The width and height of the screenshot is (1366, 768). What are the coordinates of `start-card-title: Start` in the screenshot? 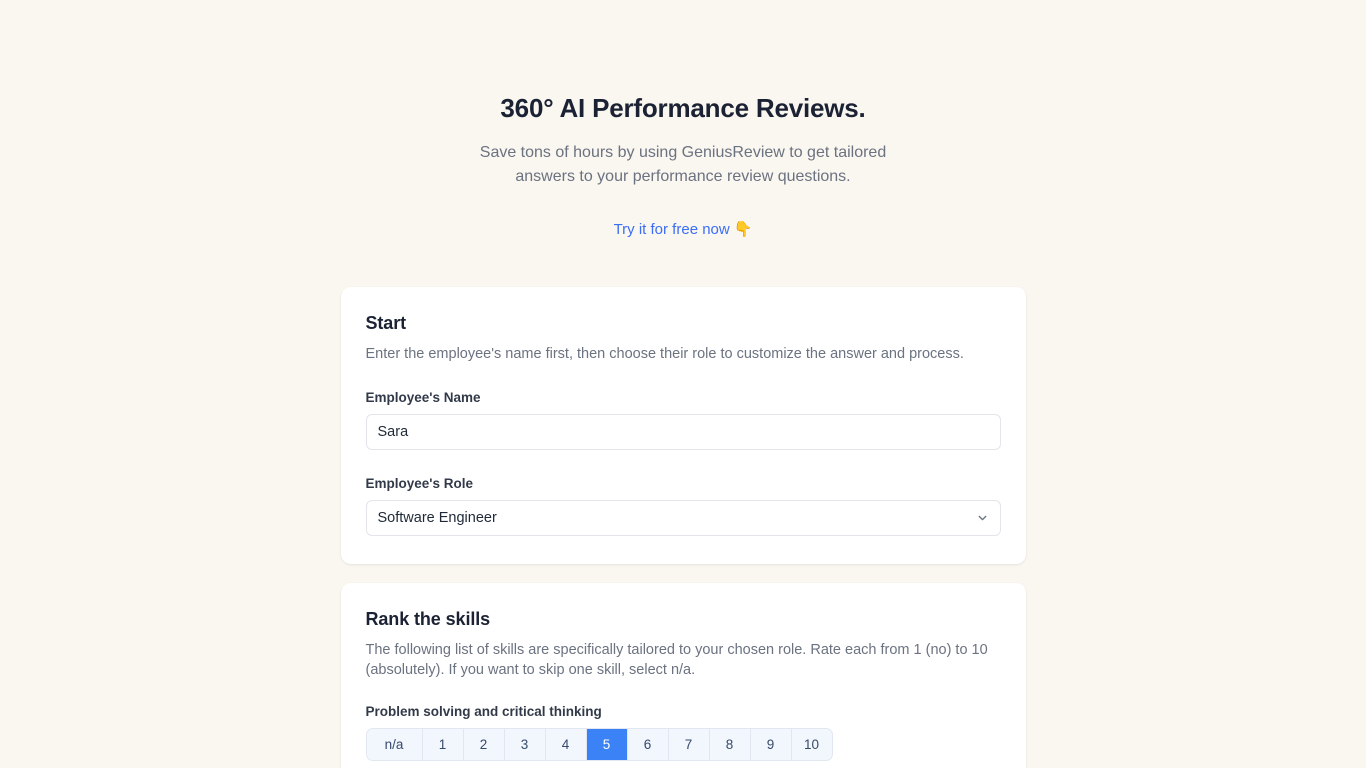 It's located at (386, 322).